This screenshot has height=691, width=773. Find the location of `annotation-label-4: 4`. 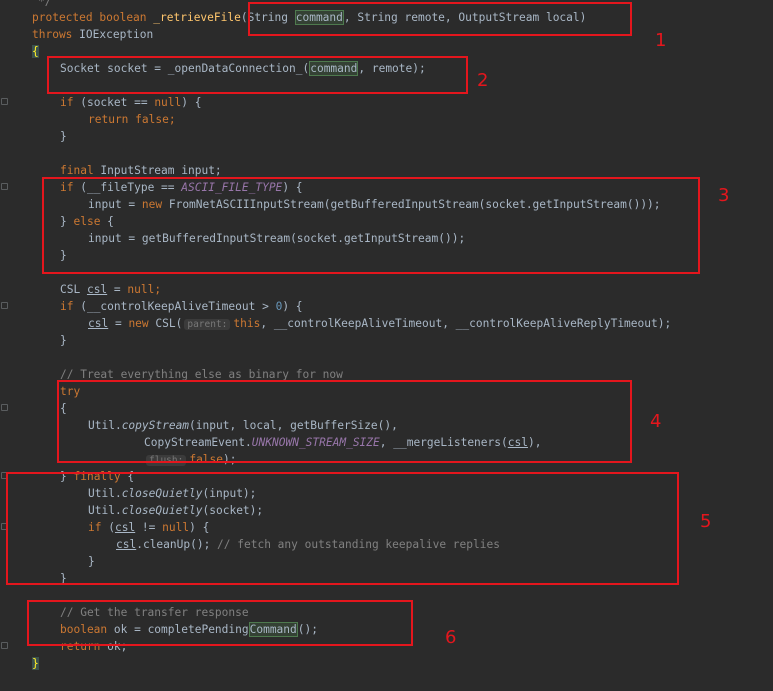

annotation-label-4: 4 is located at coordinates (656, 421).